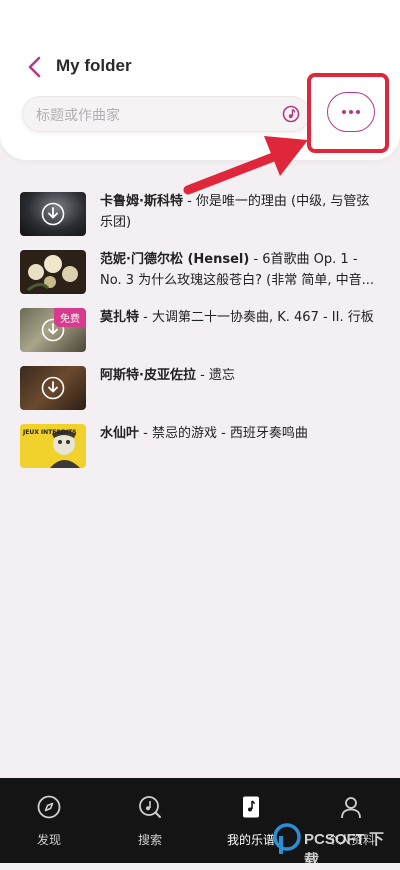  What do you see at coordinates (240, 375) in the screenshot?
I see `list-item-text: 阿斯特·皮亚佐拉 - 遗忘` at bounding box center [240, 375].